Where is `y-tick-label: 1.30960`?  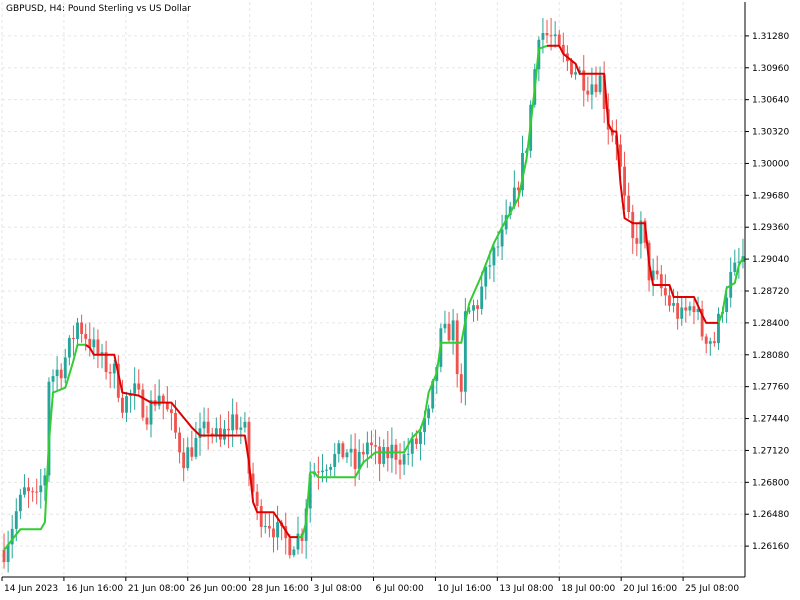 y-tick-label: 1.30960 is located at coordinates (770, 69).